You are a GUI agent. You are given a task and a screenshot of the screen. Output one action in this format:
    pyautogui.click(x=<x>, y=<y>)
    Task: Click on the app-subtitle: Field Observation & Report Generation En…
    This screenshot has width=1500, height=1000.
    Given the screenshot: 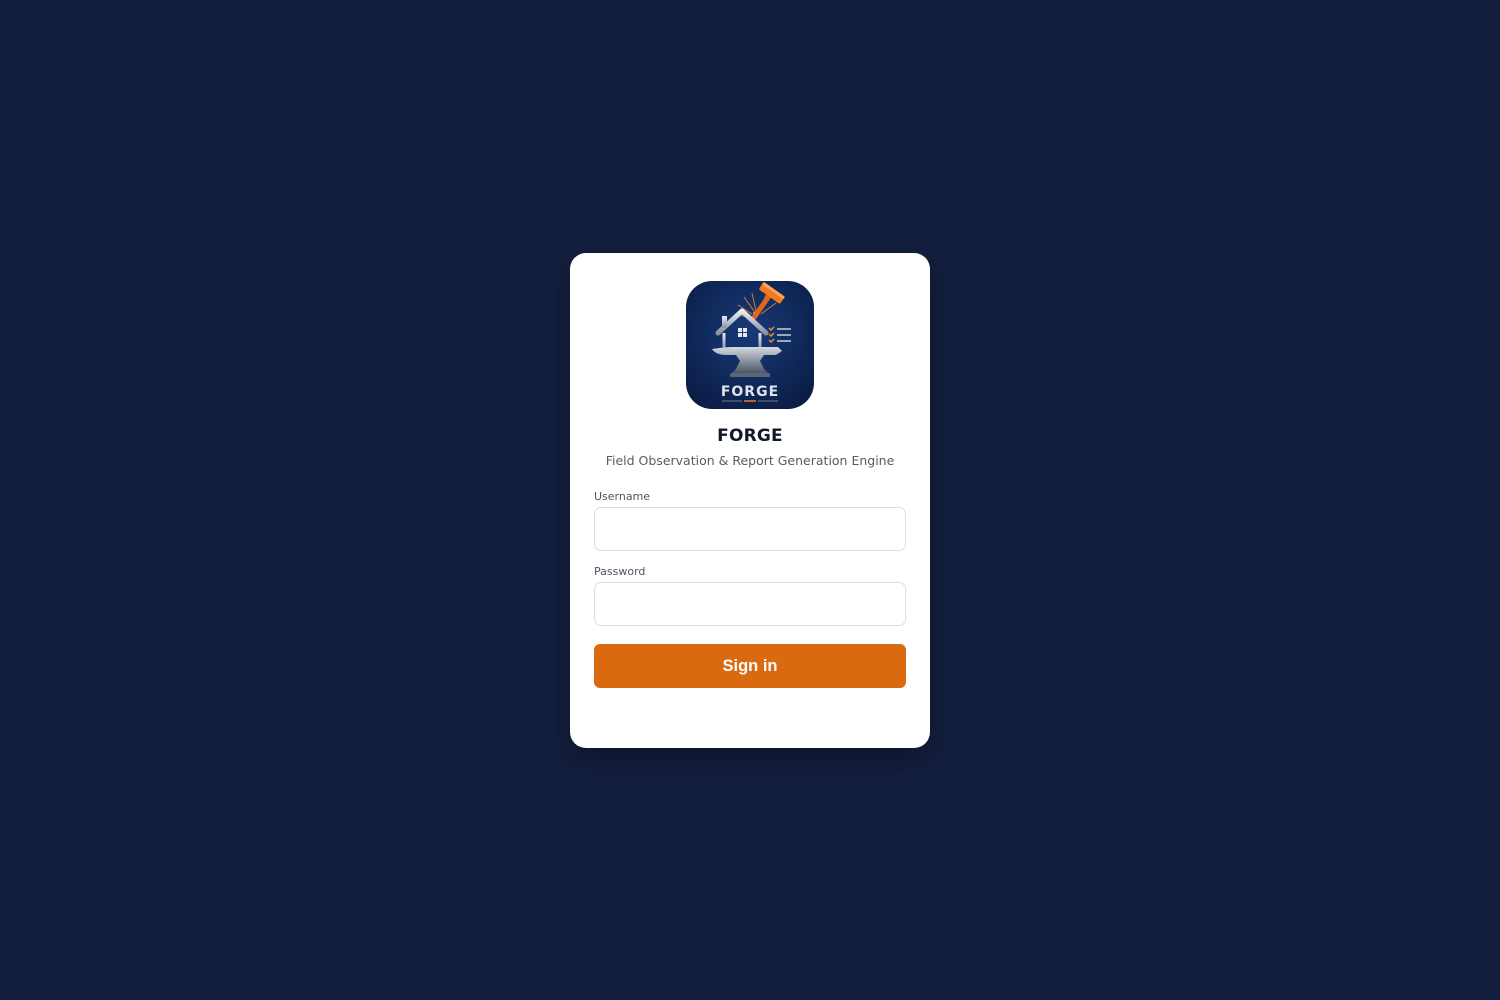 What is the action you would take?
    pyautogui.click(x=750, y=460)
    